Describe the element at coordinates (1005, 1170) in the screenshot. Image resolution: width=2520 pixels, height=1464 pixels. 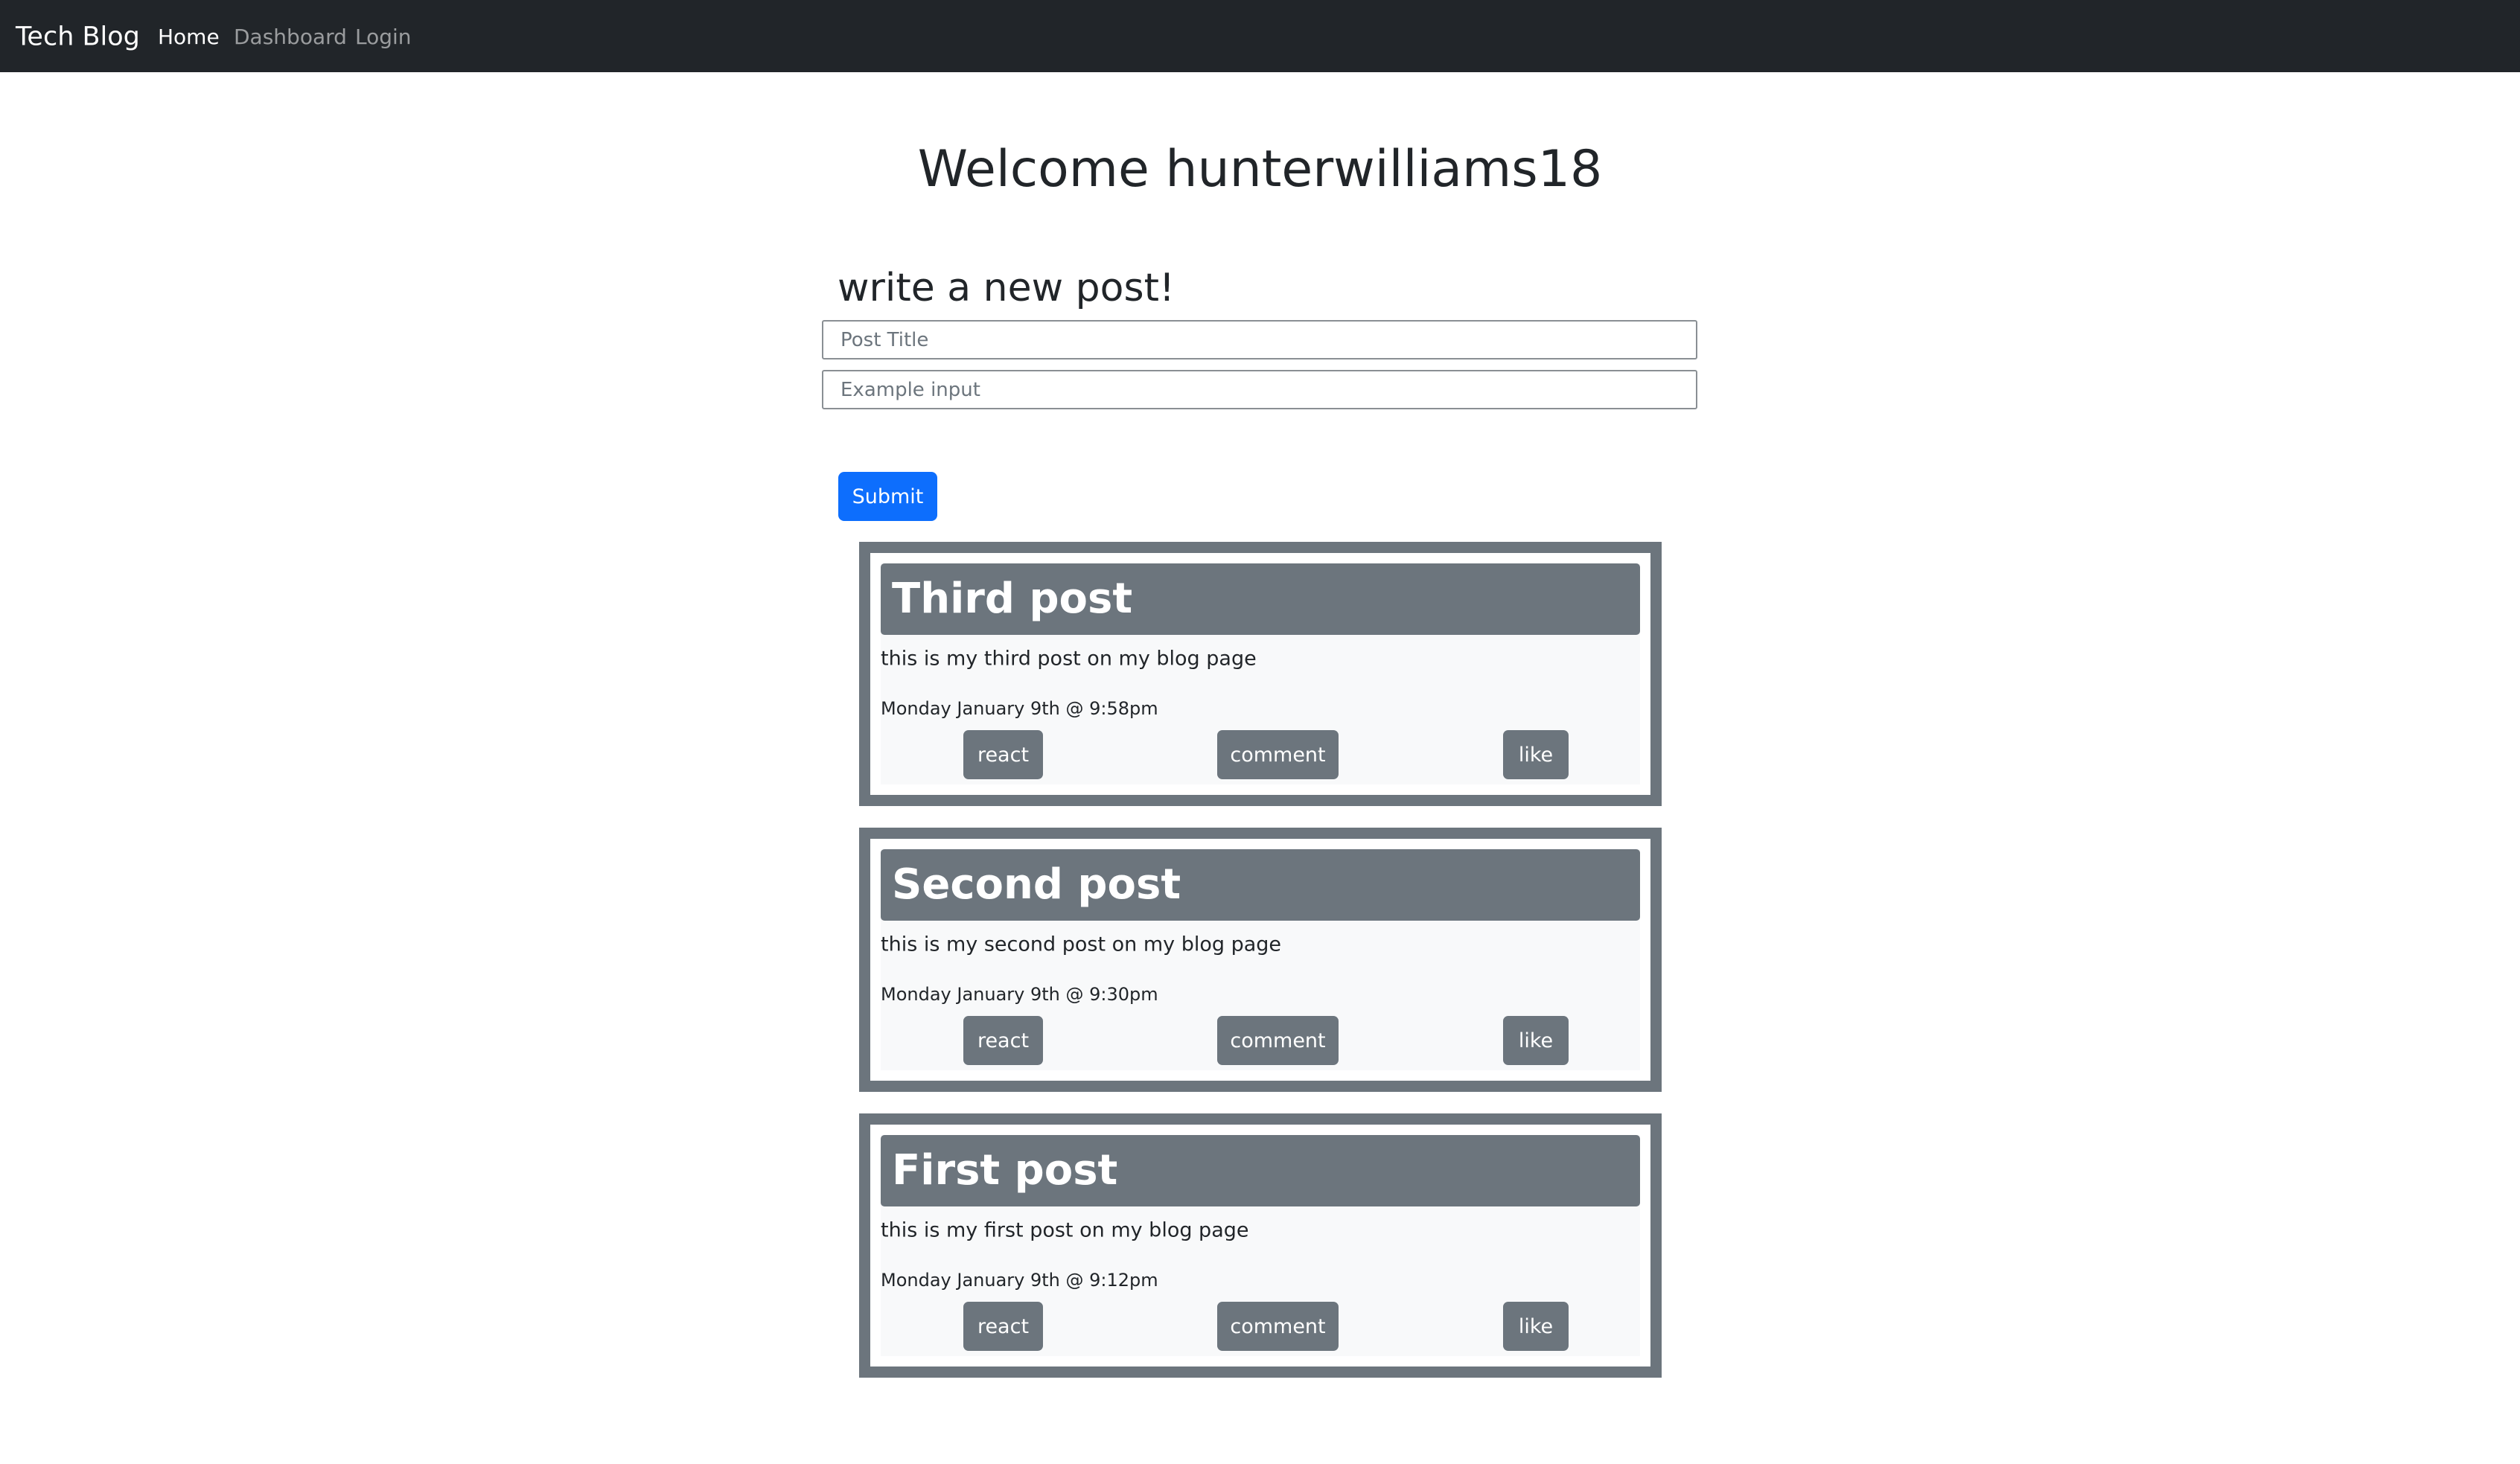
I see `post-title: First post` at that location.